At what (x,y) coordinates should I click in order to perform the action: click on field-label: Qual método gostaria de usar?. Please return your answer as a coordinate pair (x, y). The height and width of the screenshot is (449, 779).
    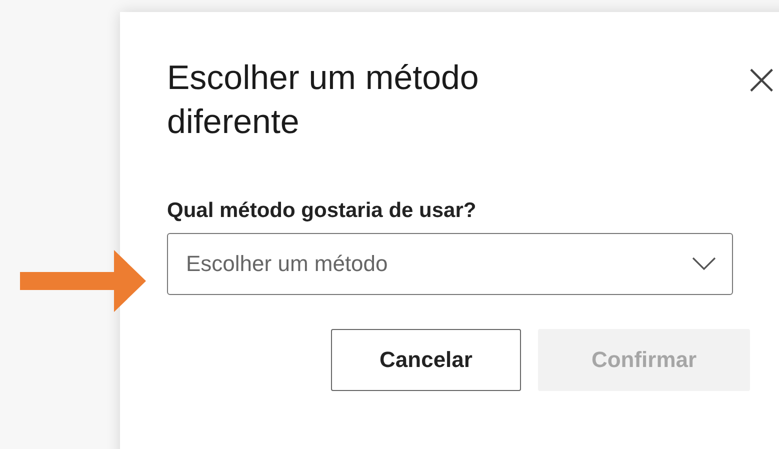
    Looking at the image, I should click on (322, 211).